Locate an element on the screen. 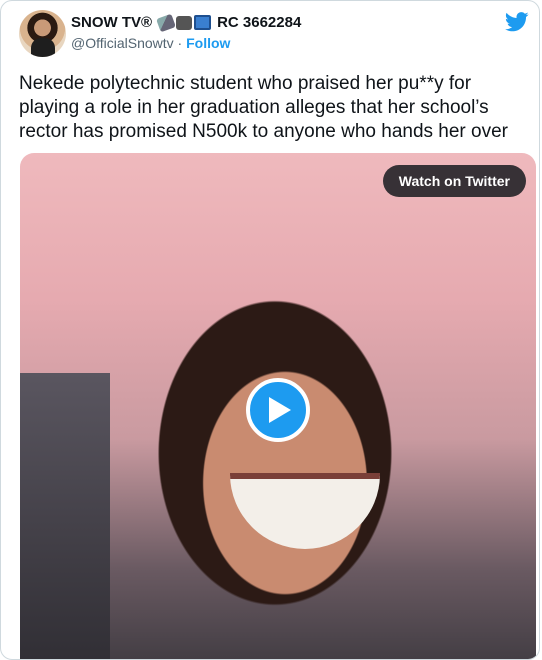  author-handle-row: @OfficialSnowtv · Follow is located at coordinates (150, 43).